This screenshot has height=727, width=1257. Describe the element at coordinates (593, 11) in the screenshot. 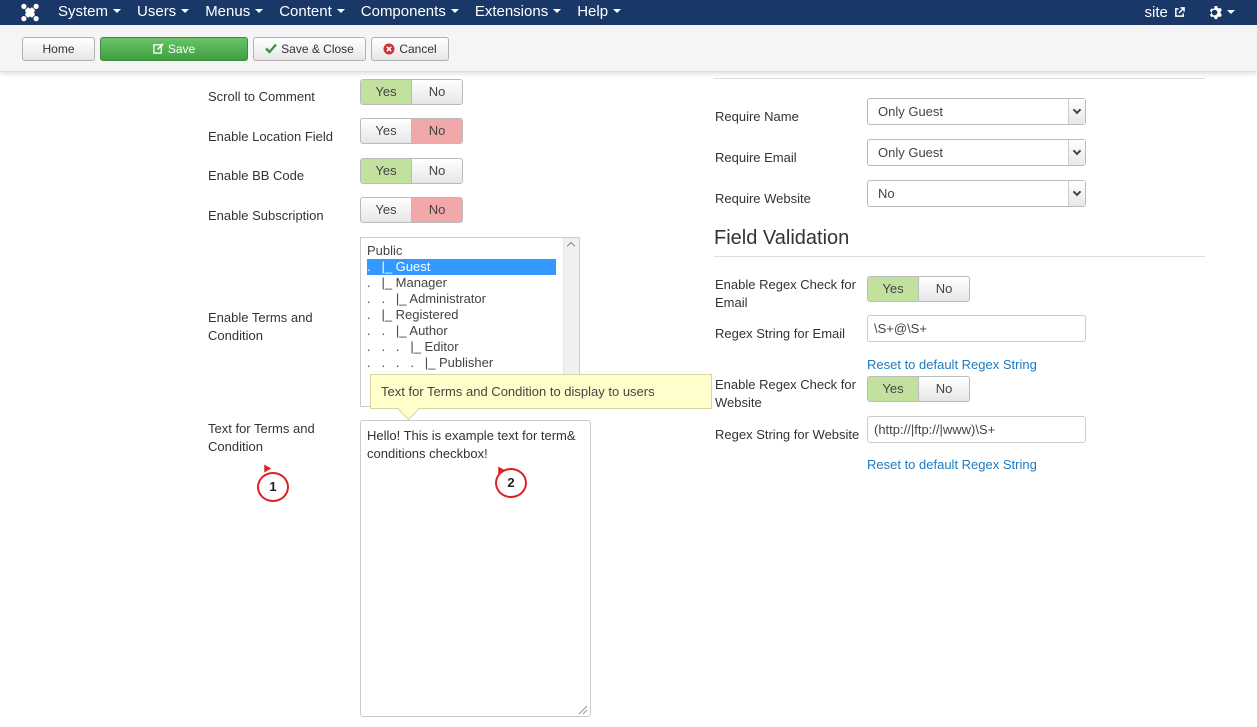

I see `menu-help-label: Help` at that location.